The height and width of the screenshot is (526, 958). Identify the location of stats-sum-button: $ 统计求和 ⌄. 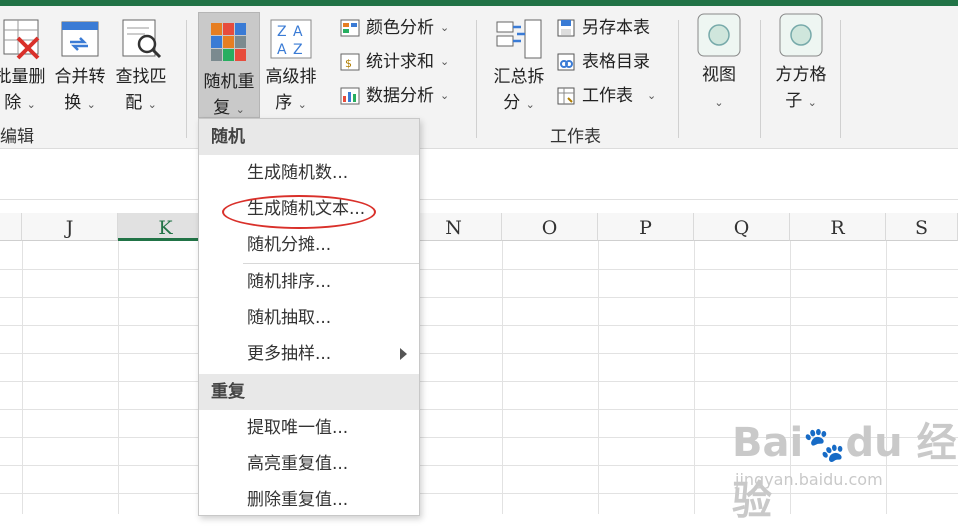
(394, 62).